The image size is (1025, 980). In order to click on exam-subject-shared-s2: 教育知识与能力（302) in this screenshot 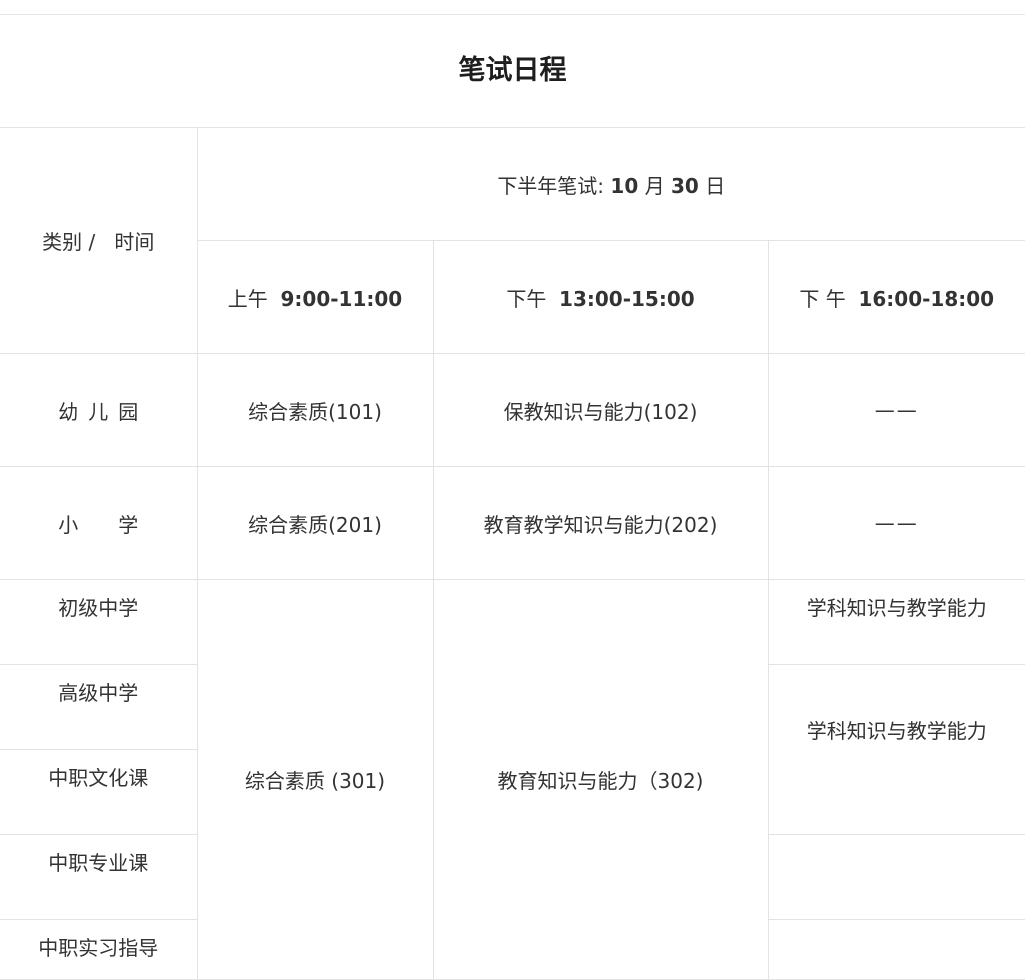, I will do `click(600, 779)`.